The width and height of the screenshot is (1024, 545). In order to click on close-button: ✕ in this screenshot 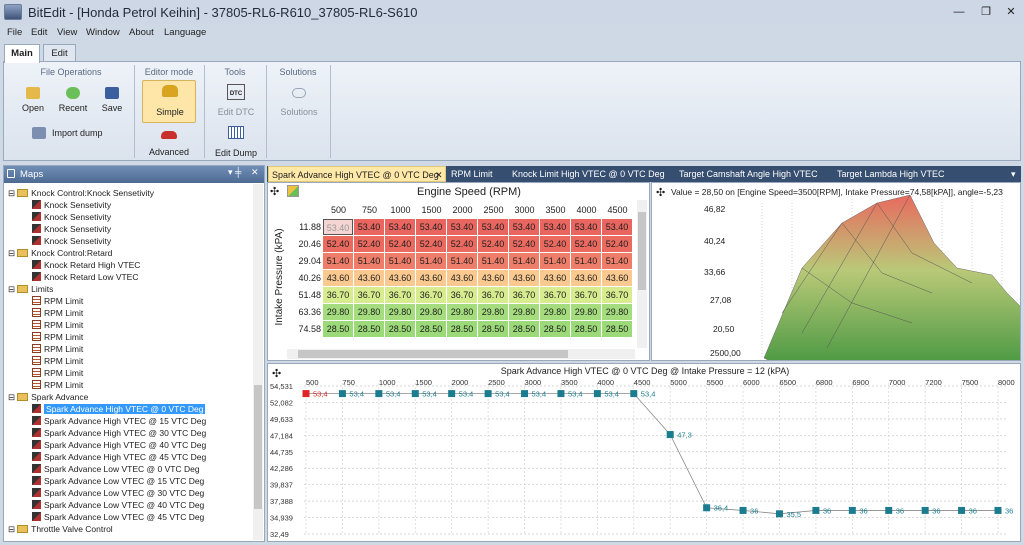, I will do `click(1011, 12)`.